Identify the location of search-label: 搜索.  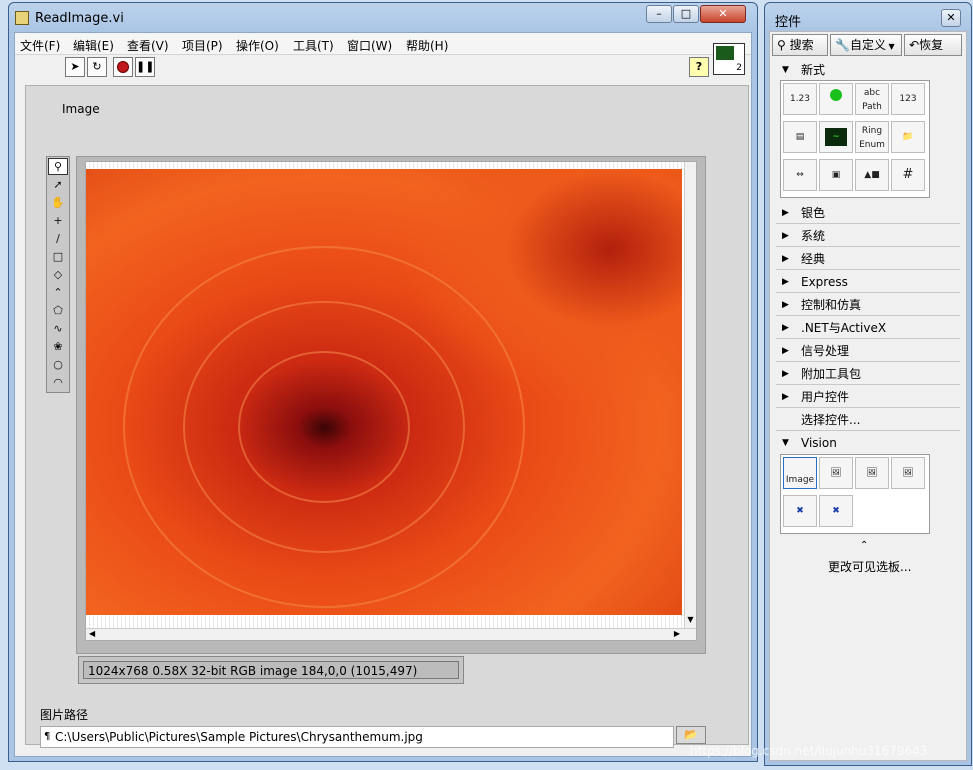
(802, 45).